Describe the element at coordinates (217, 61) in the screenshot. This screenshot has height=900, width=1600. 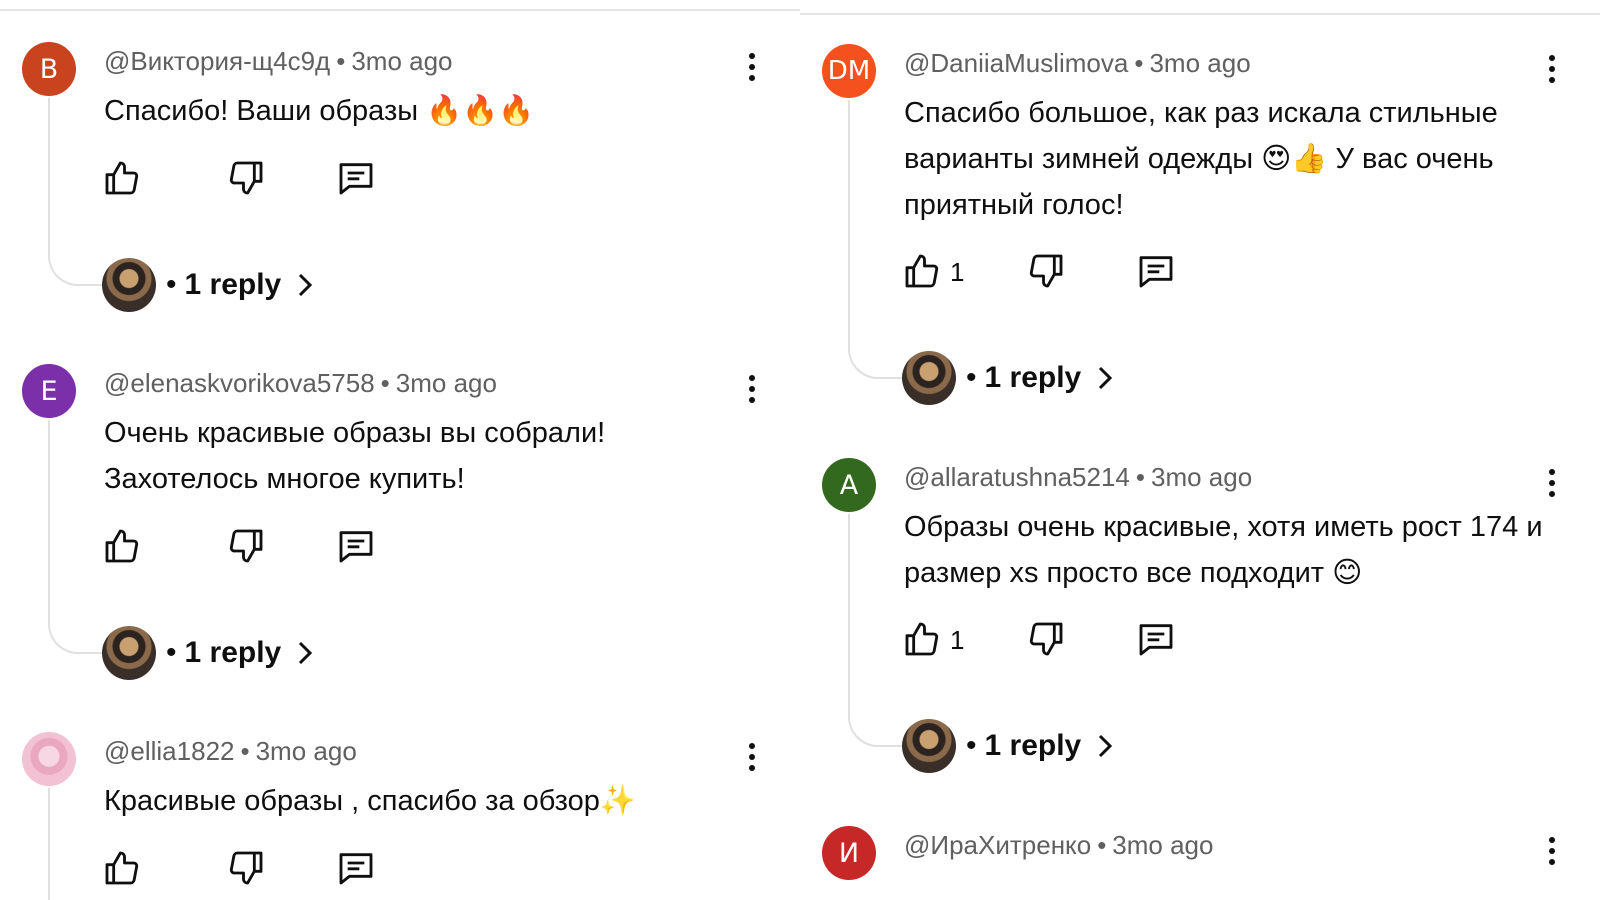
I see `author-name: @Виктория-щ4с9д` at that location.